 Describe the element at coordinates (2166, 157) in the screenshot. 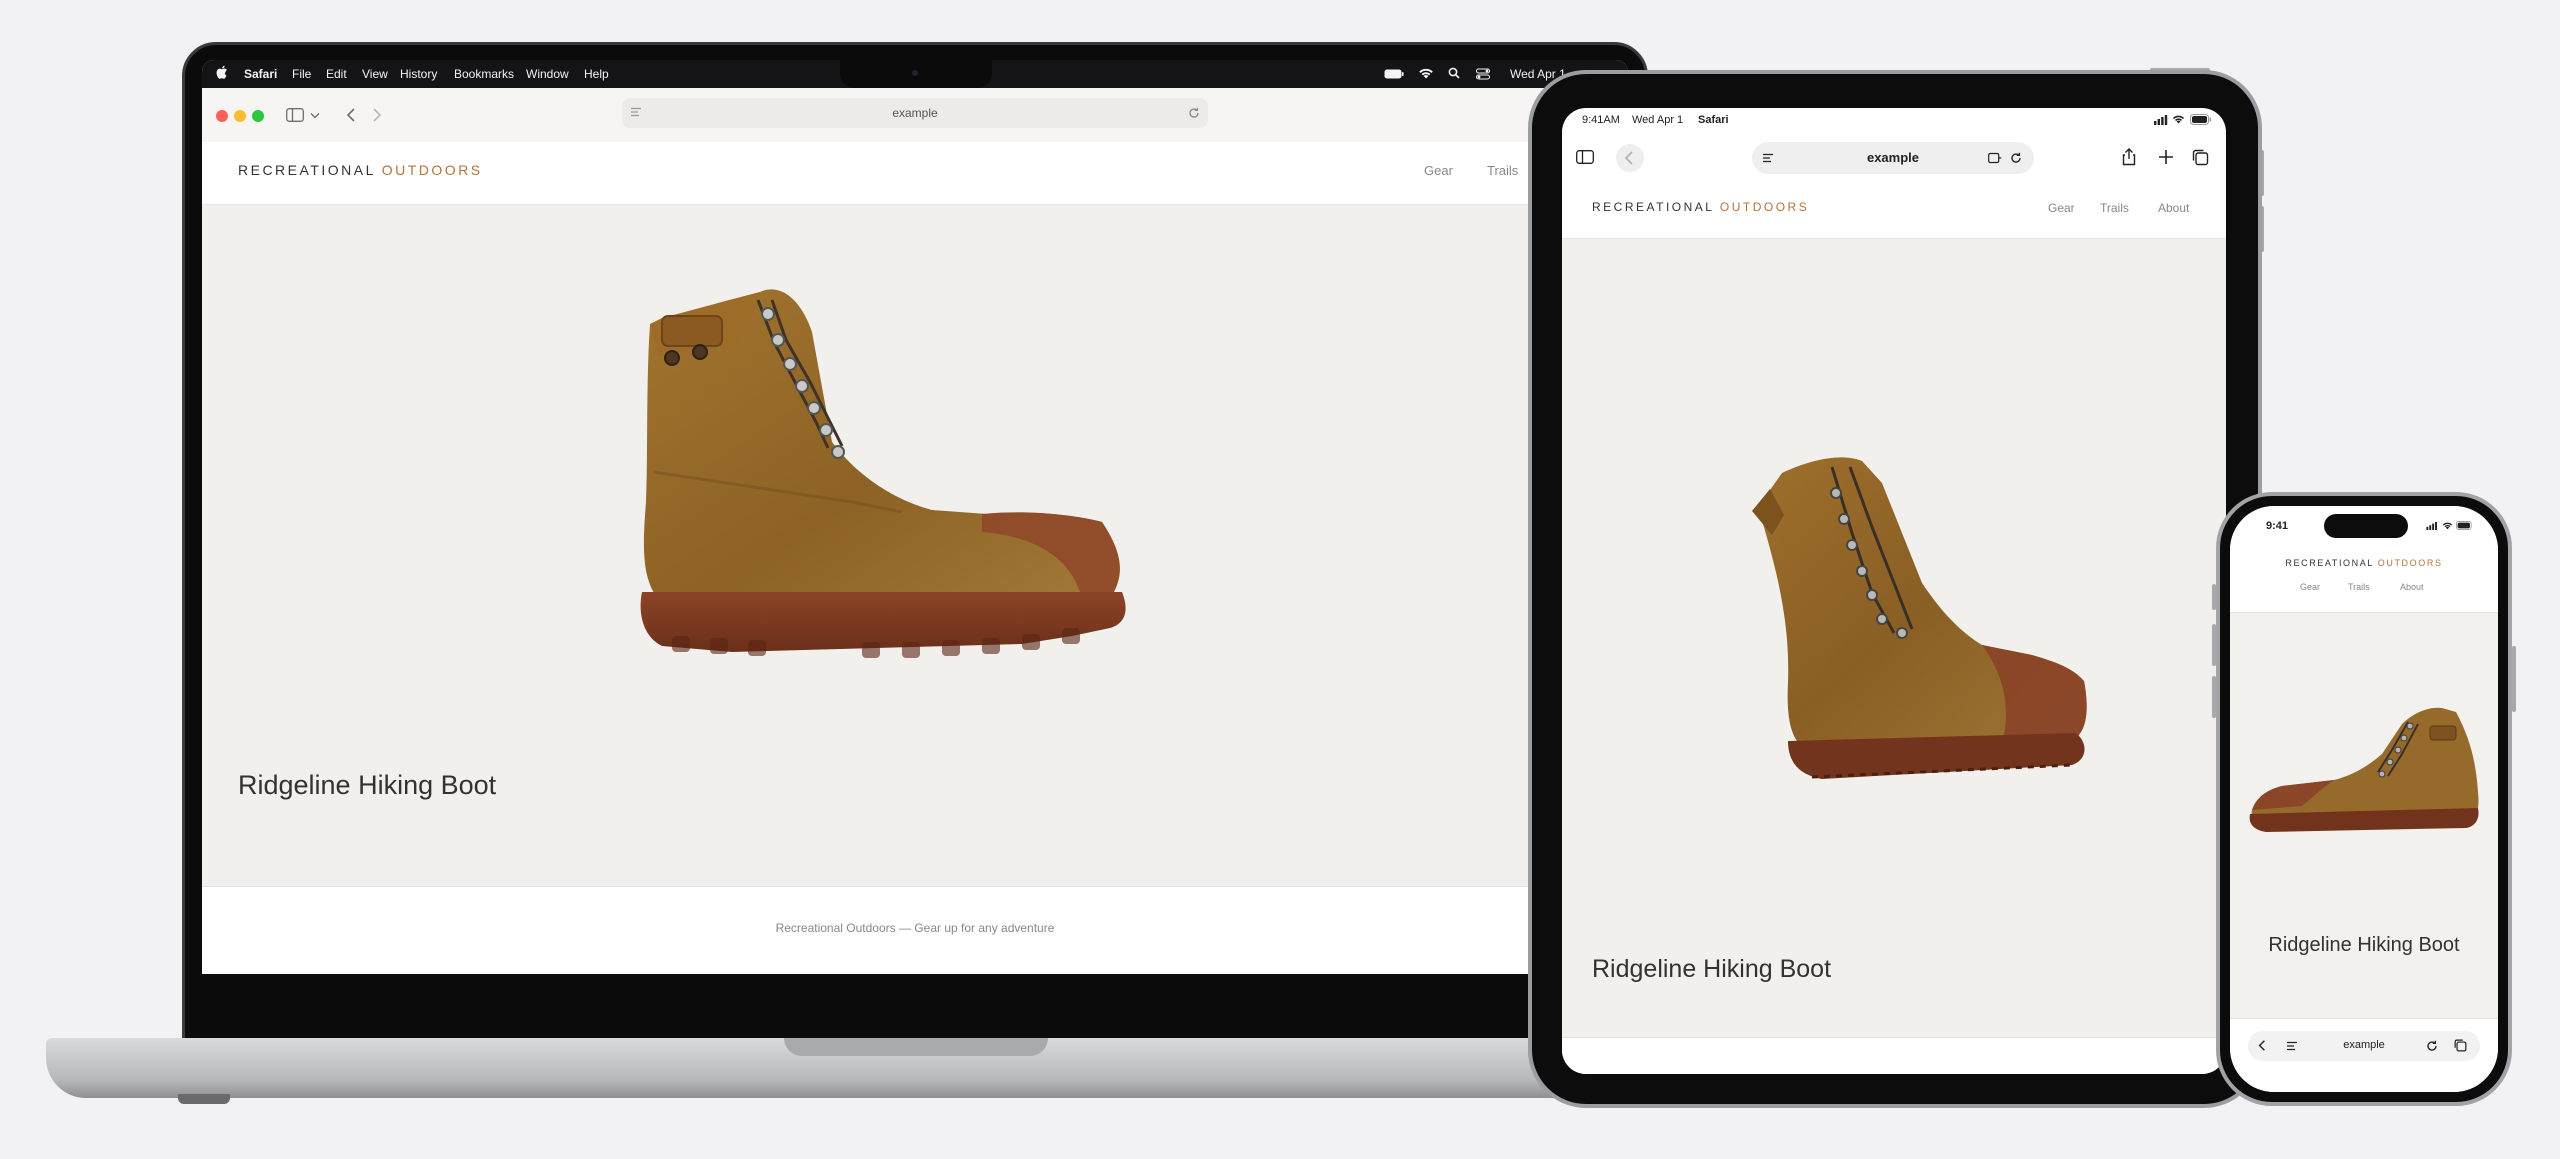

I see `plus-icon` at that location.